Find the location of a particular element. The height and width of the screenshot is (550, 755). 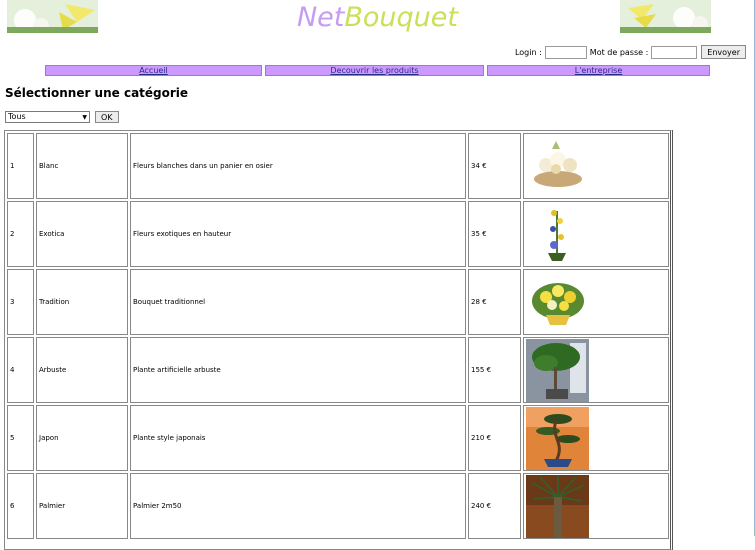

table-row: 6 Palmier Palmier 2m50 240 € is located at coordinates (338, 506).